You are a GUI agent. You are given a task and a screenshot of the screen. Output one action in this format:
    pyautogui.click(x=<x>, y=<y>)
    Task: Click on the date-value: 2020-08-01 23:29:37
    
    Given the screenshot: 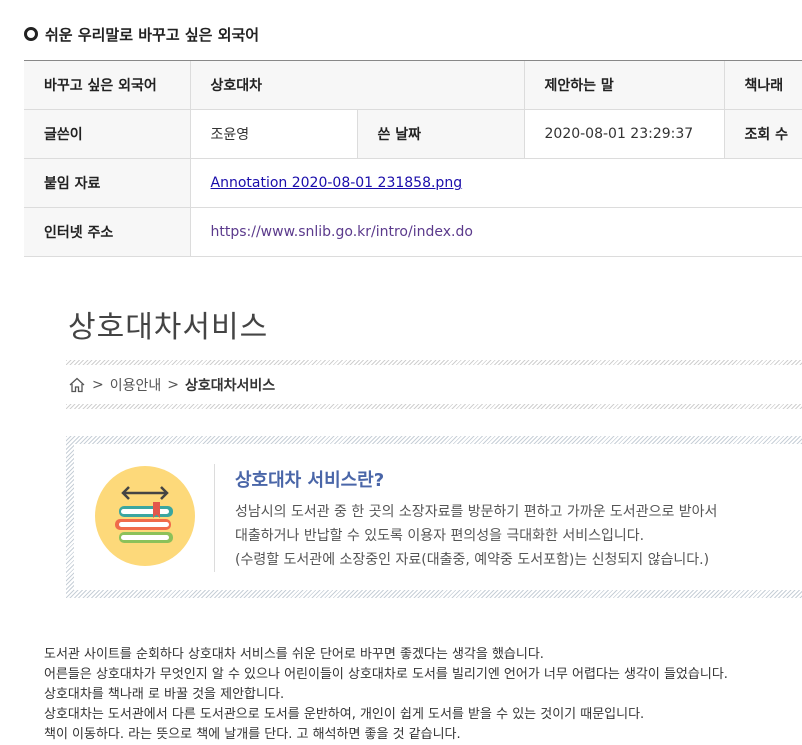 What is the action you would take?
    pyautogui.click(x=623, y=134)
    